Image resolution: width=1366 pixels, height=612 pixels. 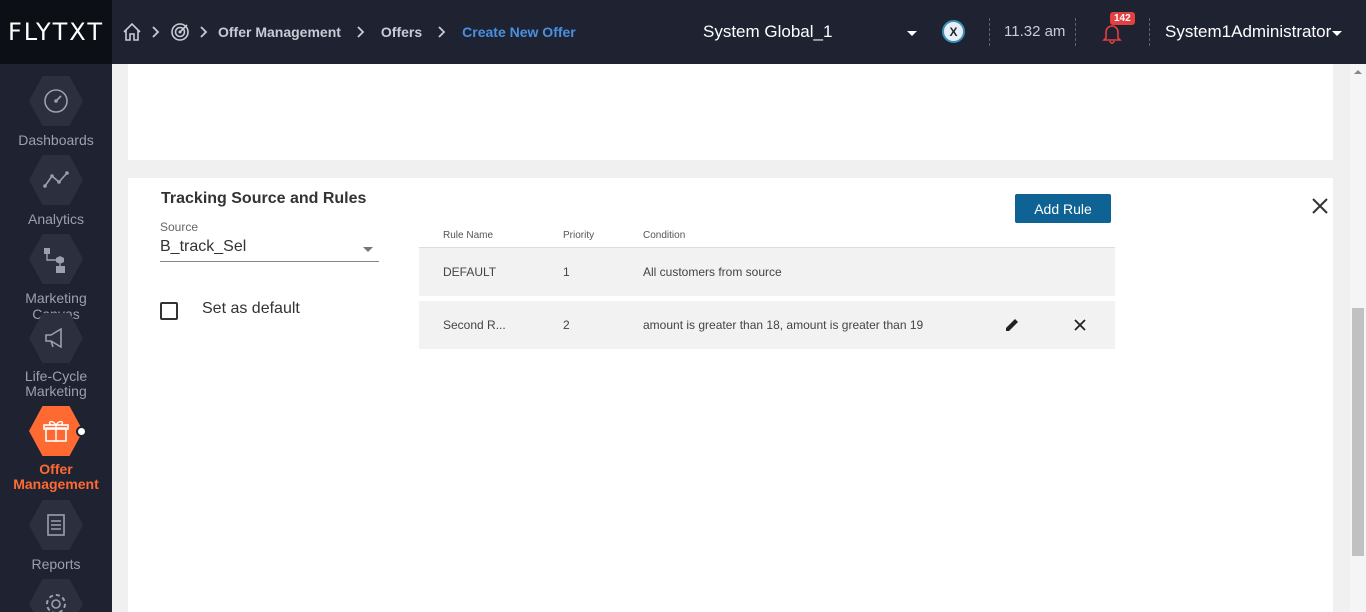 What do you see at coordinates (519, 32) in the screenshot?
I see `breadcrumb-create-new-offer: Create New Offer` at bounding box center [519, 32].